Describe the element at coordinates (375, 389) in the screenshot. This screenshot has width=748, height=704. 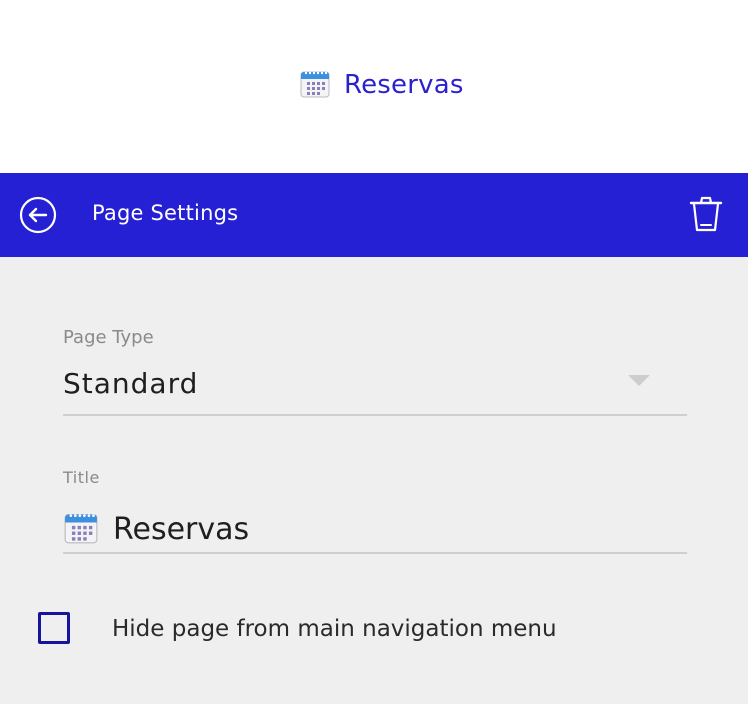
I see `page-type-select: Standard` at that location.